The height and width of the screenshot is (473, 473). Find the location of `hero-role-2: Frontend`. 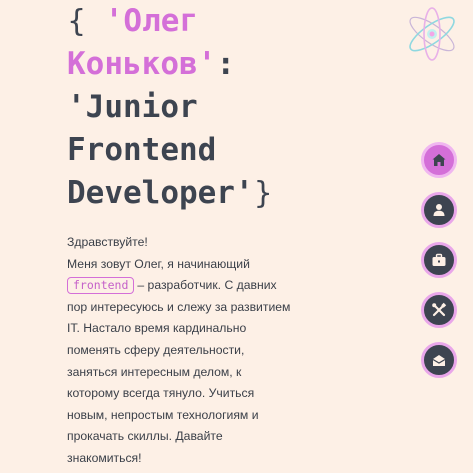

hero-role-2: Frontend is located at coordinates (142, 150).